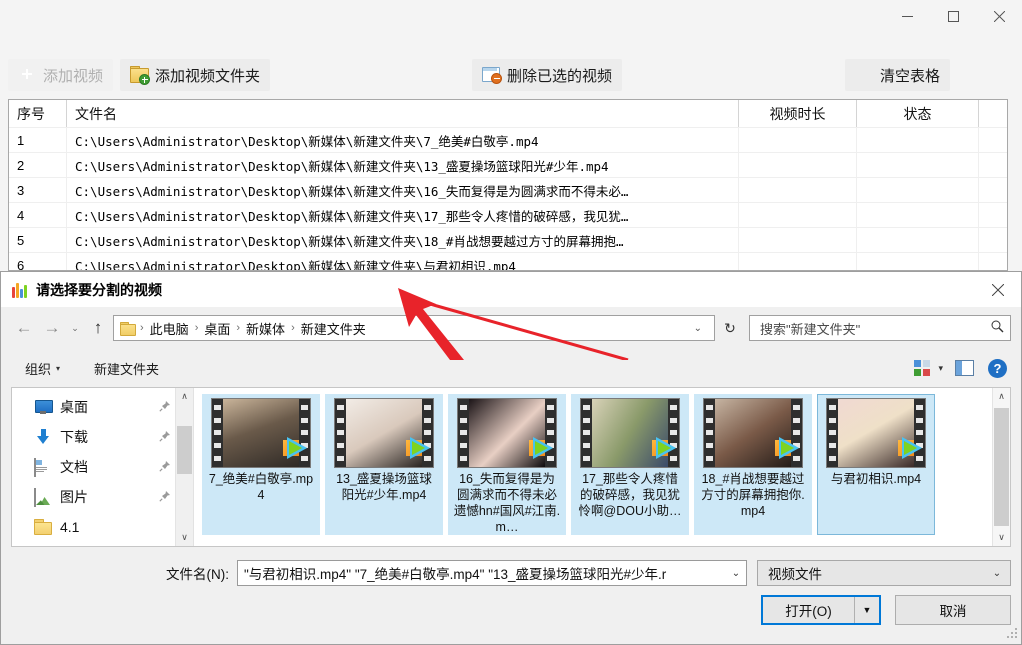  Describe the element at coordinates (74, 437) in the screenshot. I see `nav-item-label: 下载` at that location.